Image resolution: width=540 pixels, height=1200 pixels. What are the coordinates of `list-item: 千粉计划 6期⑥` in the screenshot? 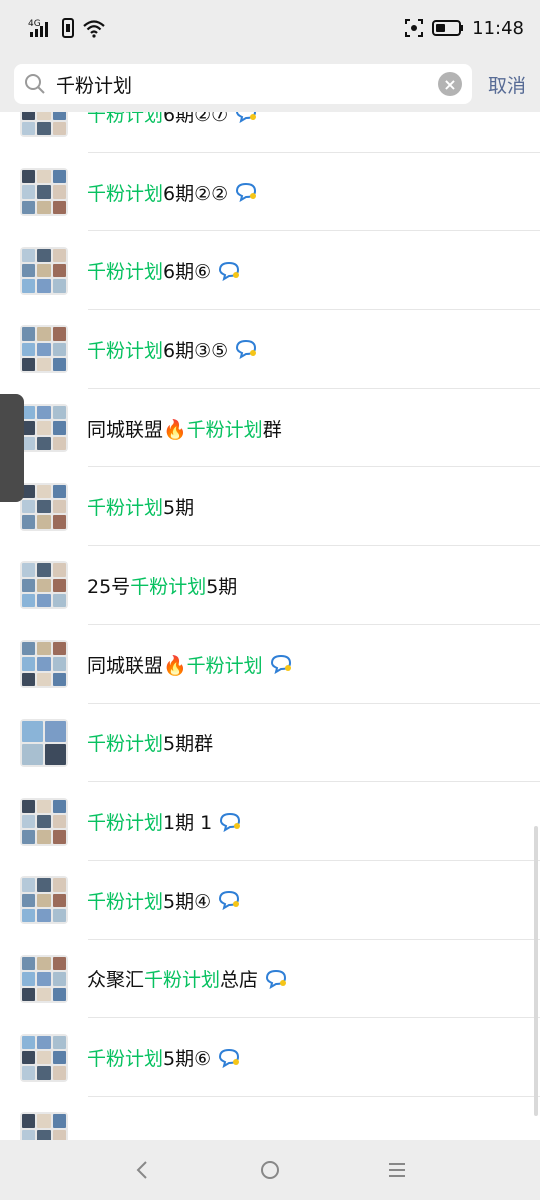 It's located at (270, 270).